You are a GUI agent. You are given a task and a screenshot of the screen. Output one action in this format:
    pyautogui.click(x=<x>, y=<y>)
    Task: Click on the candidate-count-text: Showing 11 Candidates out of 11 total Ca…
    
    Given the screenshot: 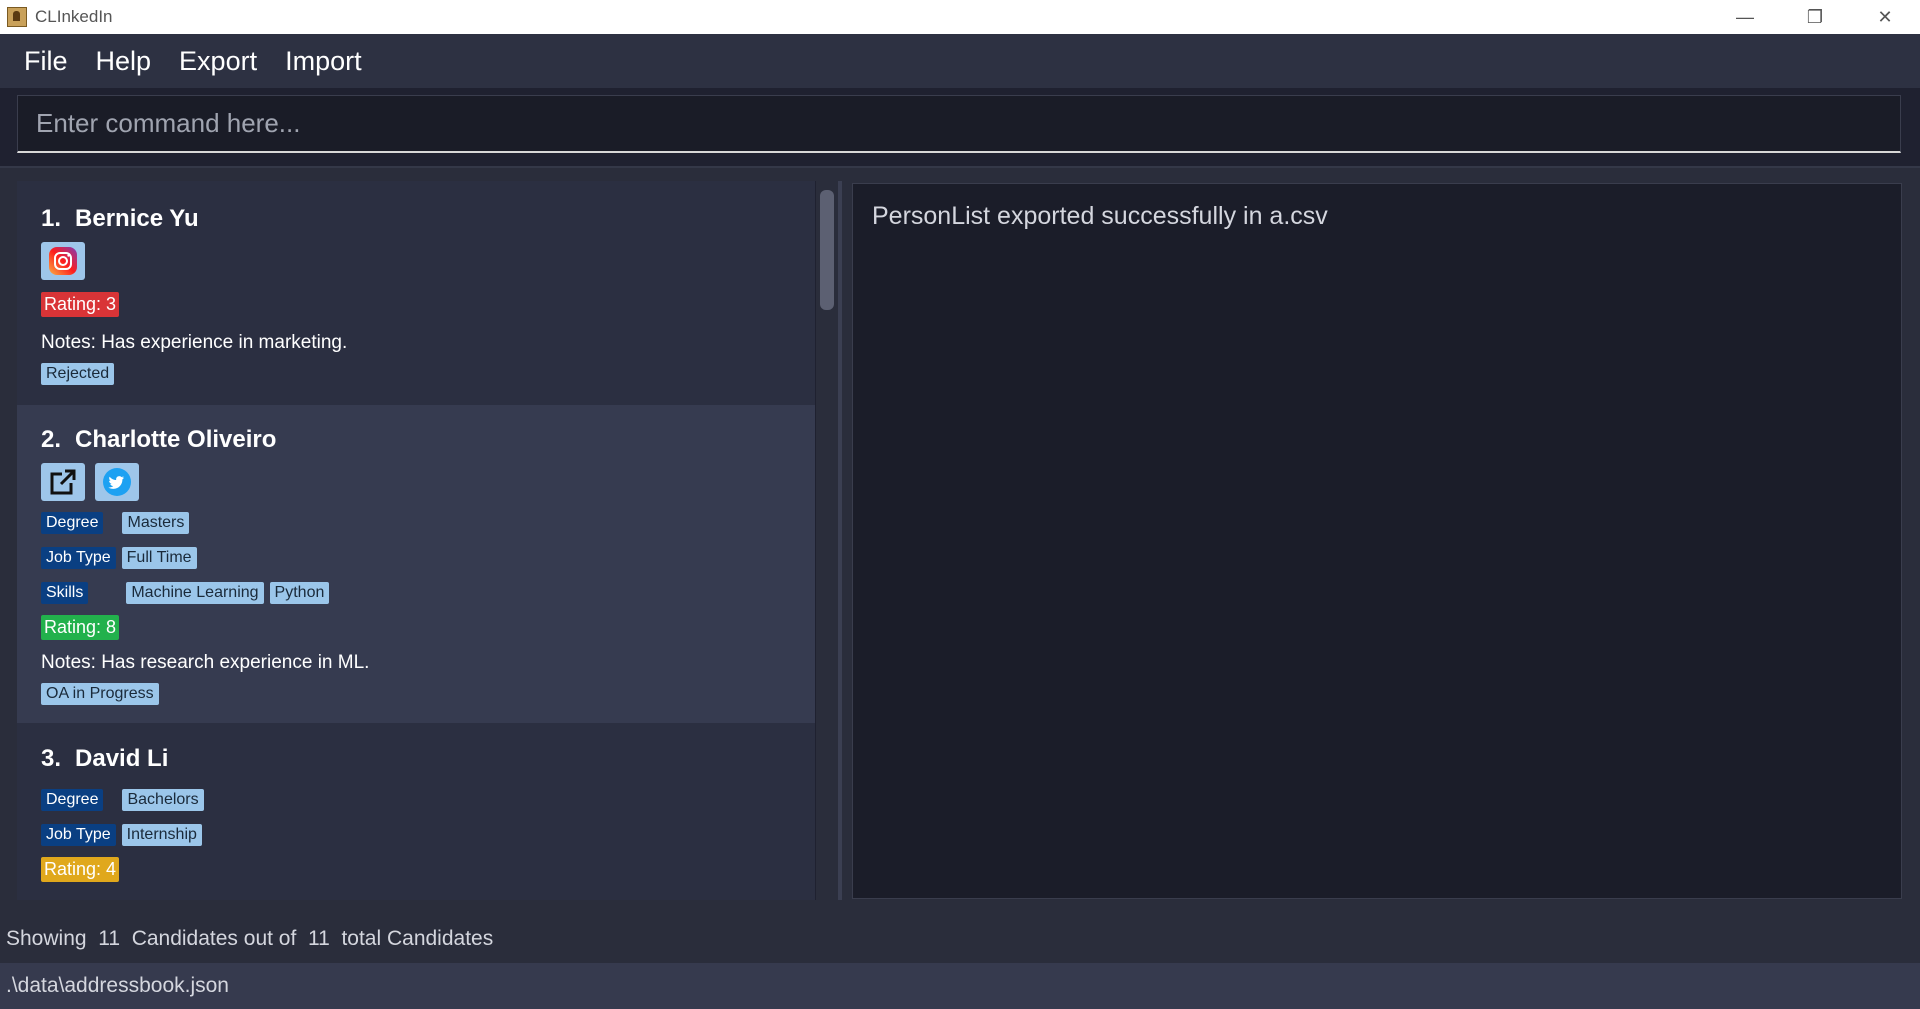 What is the action you would take?
    pyautogui.click(x=250, y=938)
    